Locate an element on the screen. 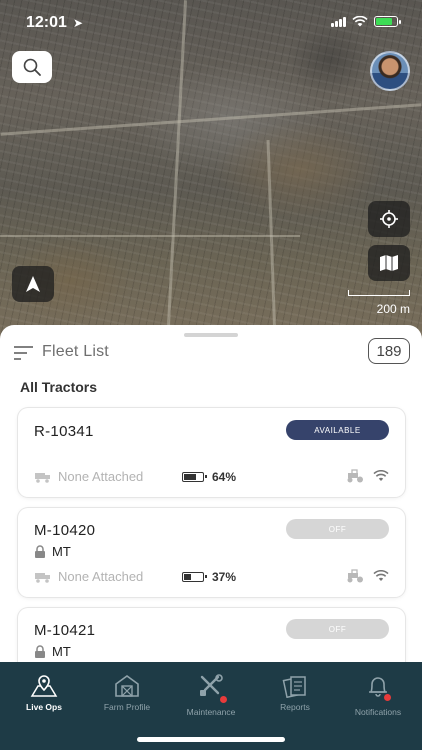 This screenshot has height=750, width=422. tab-maintenance: Maintenance is located at coordinates (211, 695).